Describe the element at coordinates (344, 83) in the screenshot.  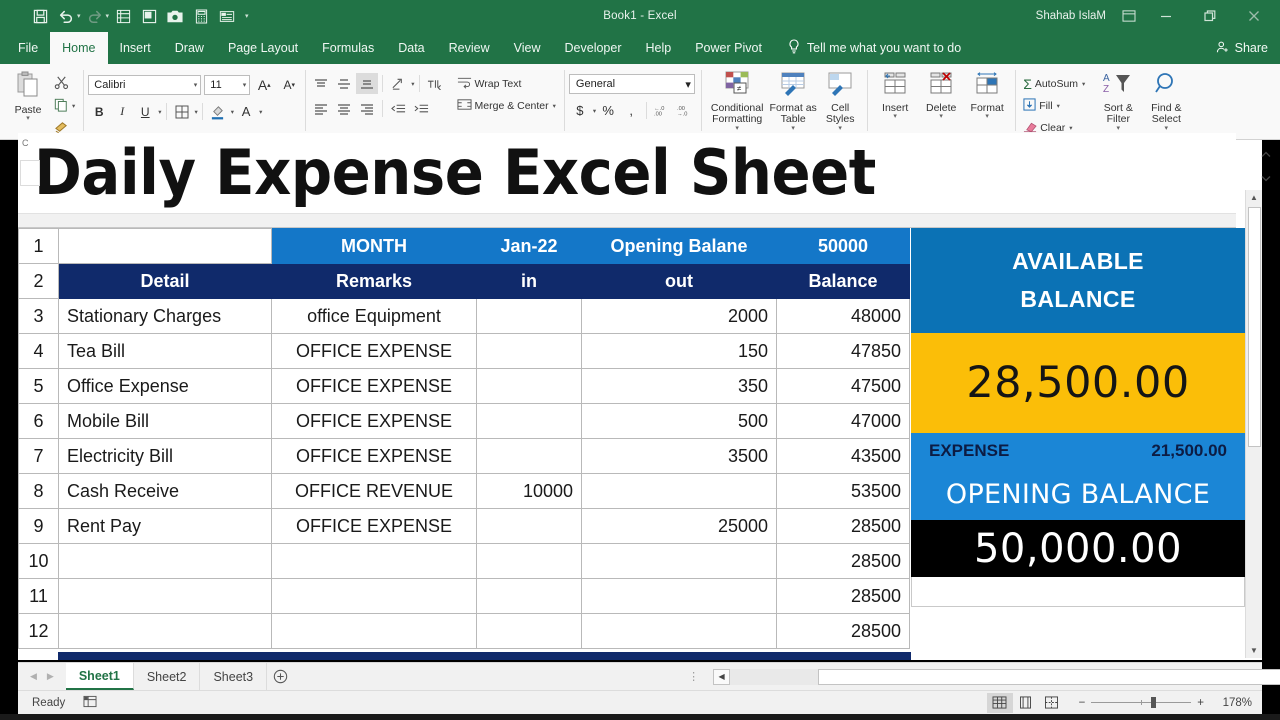
I see `align-middle-button` at that location.